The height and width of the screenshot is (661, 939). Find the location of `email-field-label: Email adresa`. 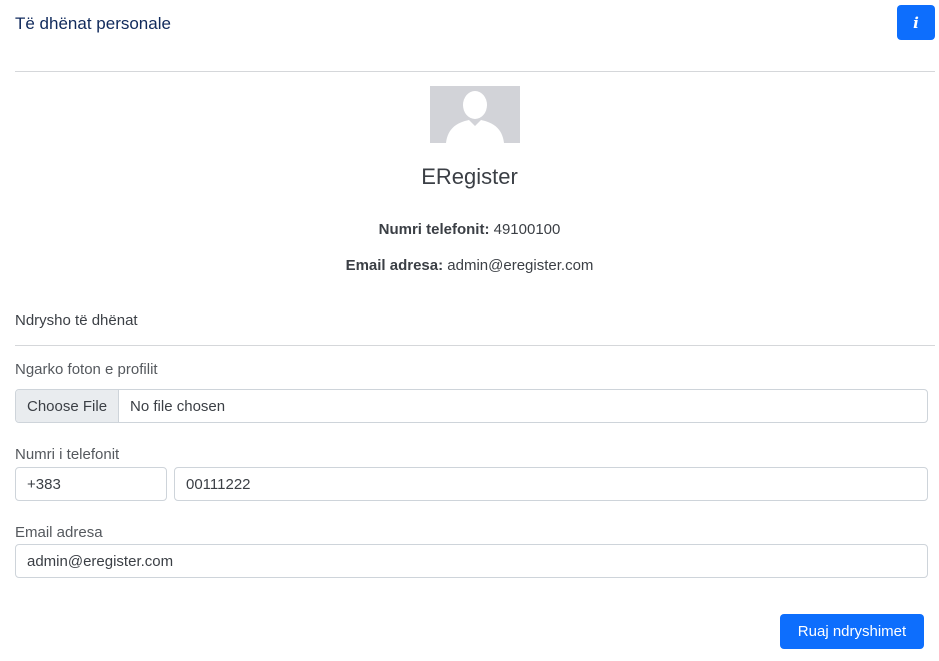

email-field-label: Email adresa is located at coordinates (59, 532).